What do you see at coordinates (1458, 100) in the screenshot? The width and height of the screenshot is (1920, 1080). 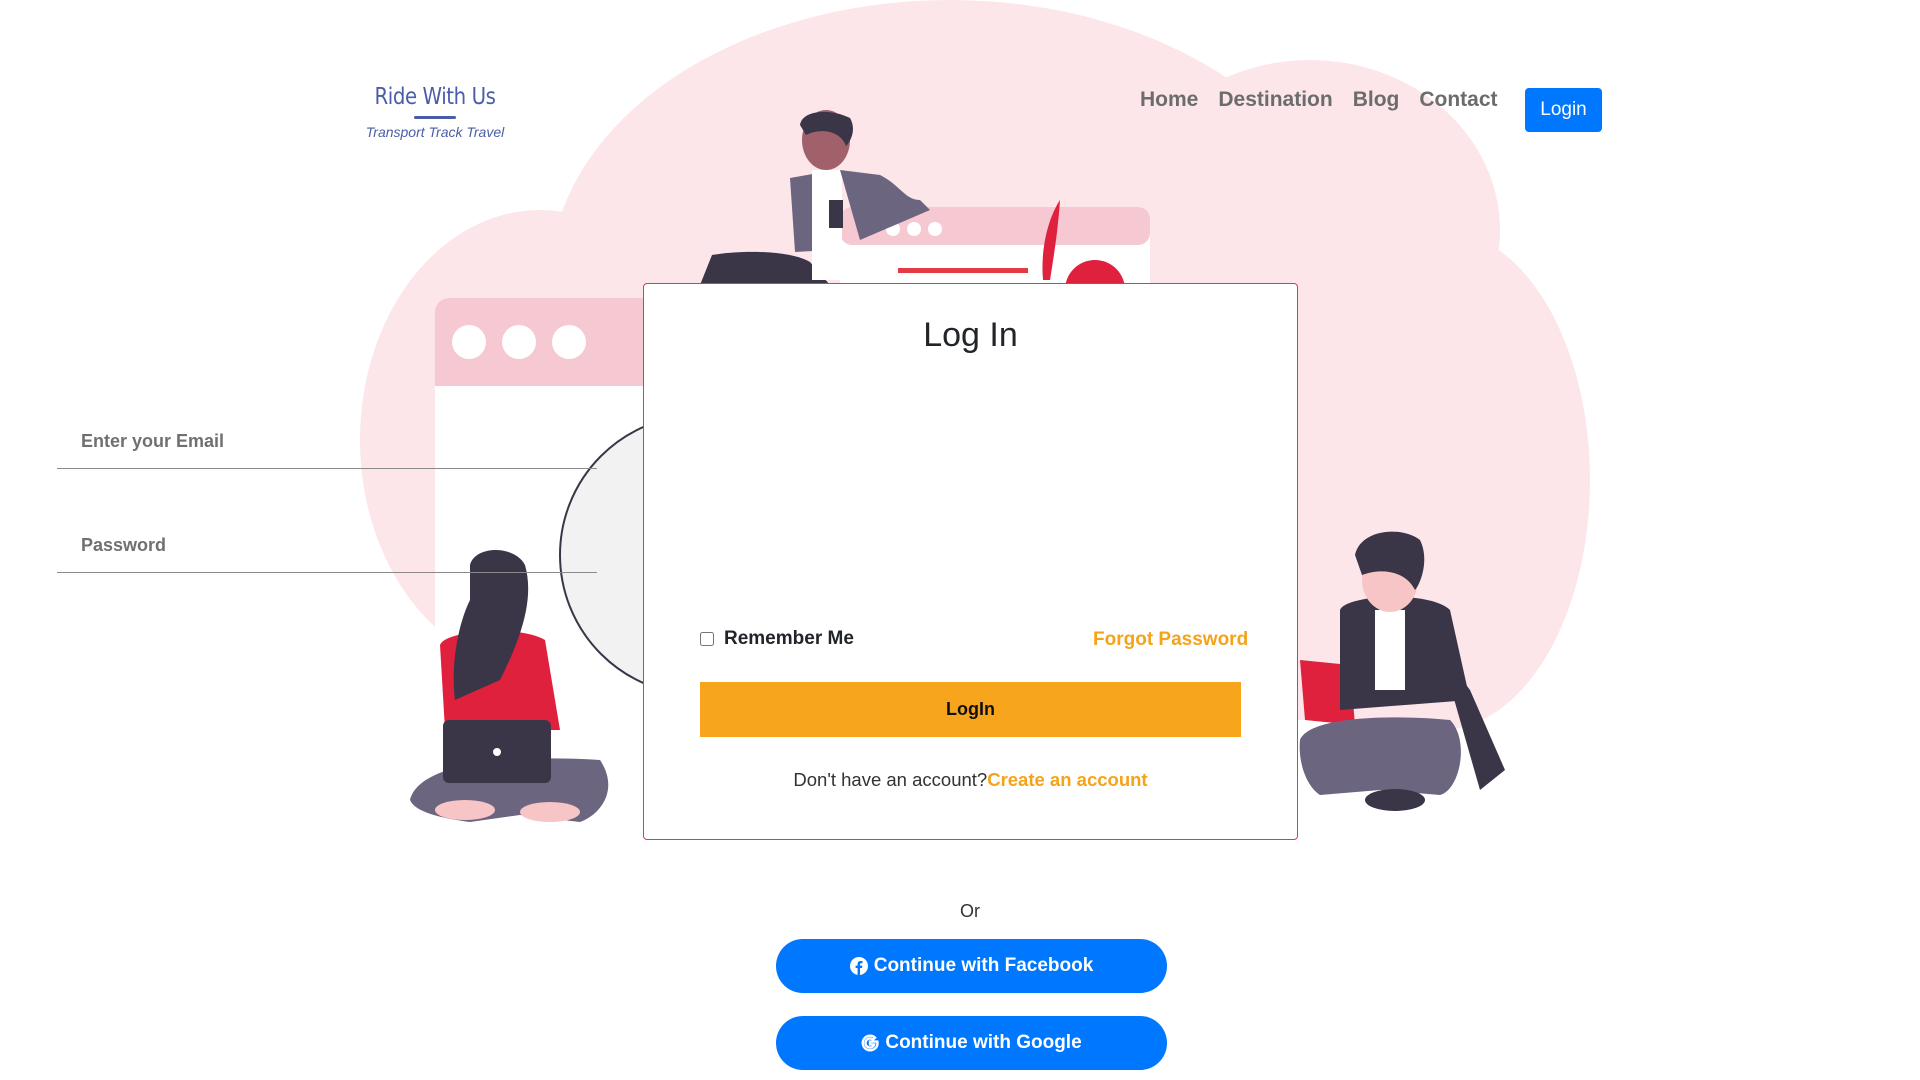 I see `nav-contact: Contact` at bounding box center [1458, 100].